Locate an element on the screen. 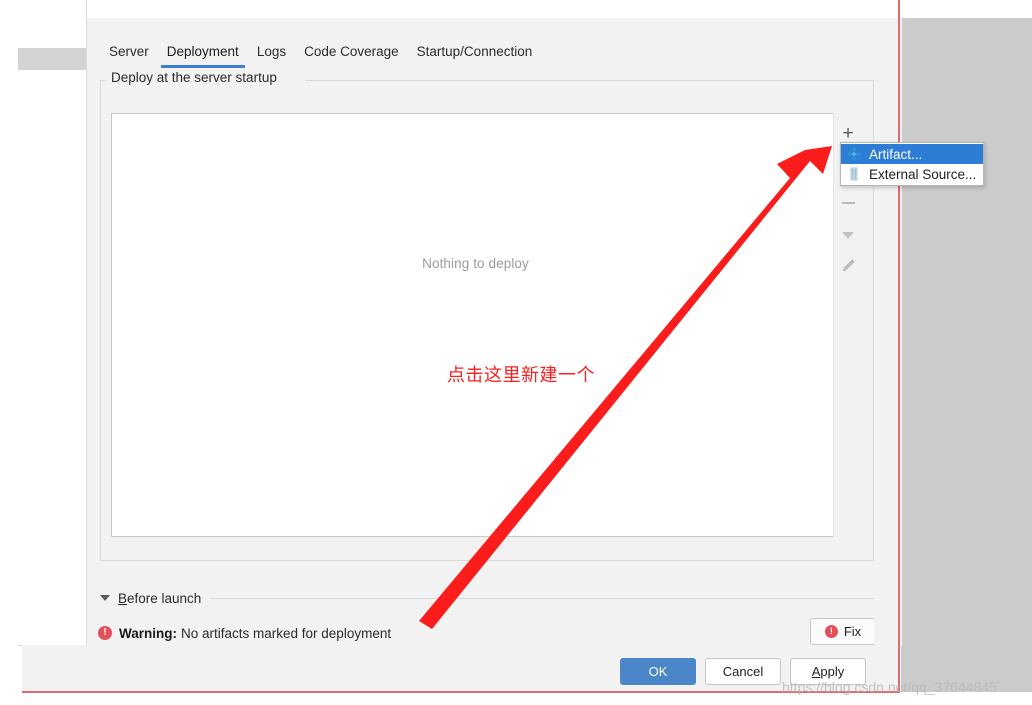  tab-logs-label: Logs is located at coordinates (271, 51).